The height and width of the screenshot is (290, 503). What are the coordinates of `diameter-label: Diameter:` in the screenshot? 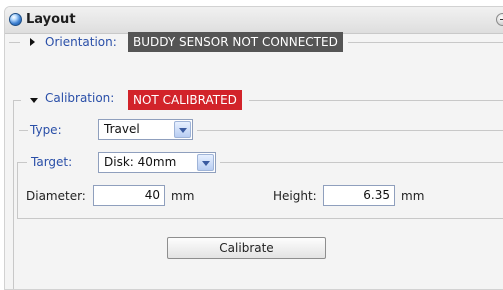 It's located at (56, 196).